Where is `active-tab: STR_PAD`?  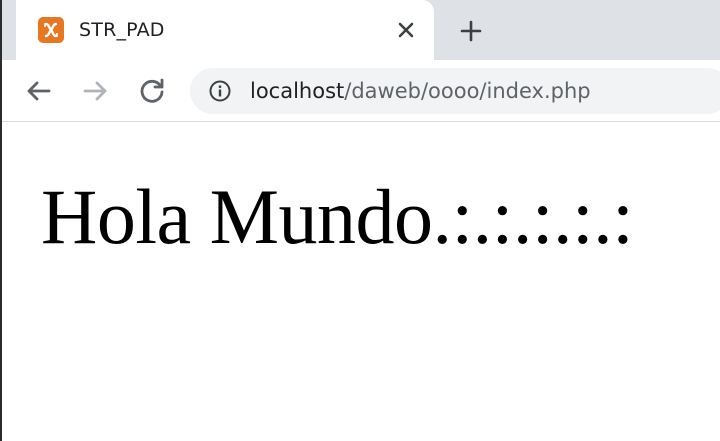
active-tab: STR_PAD is located at coordinates (225, 30).